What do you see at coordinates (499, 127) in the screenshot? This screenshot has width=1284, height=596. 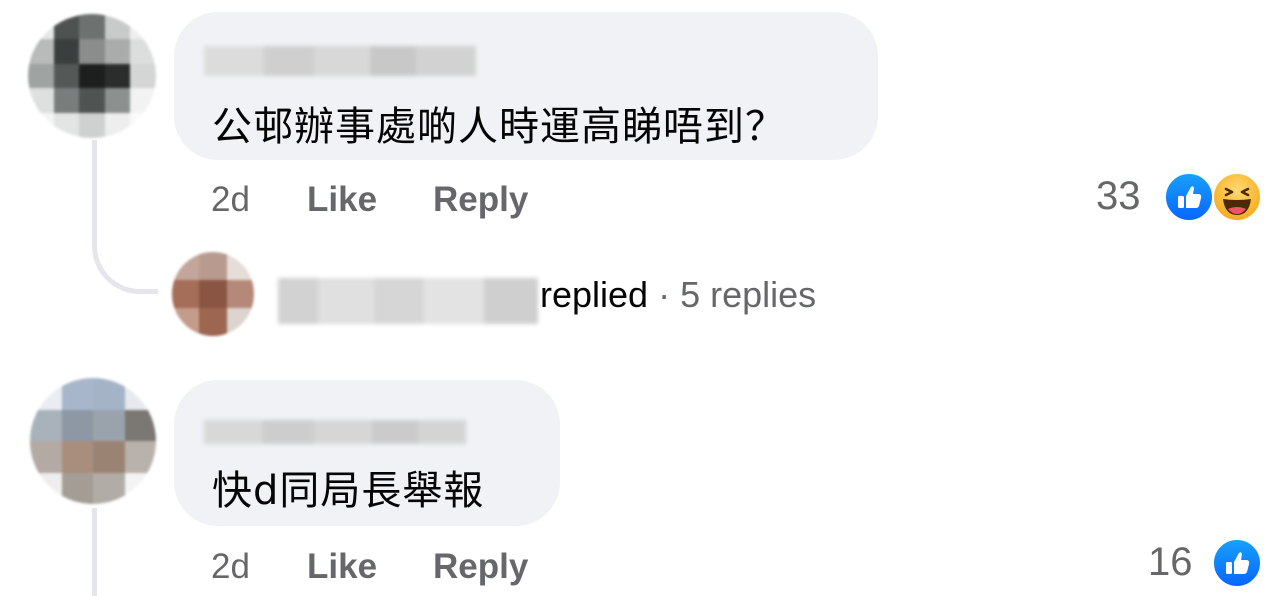 I see `comment-text: 公邨辦事處啲人時運高睇唔到？` at bounding box center [499, 127].